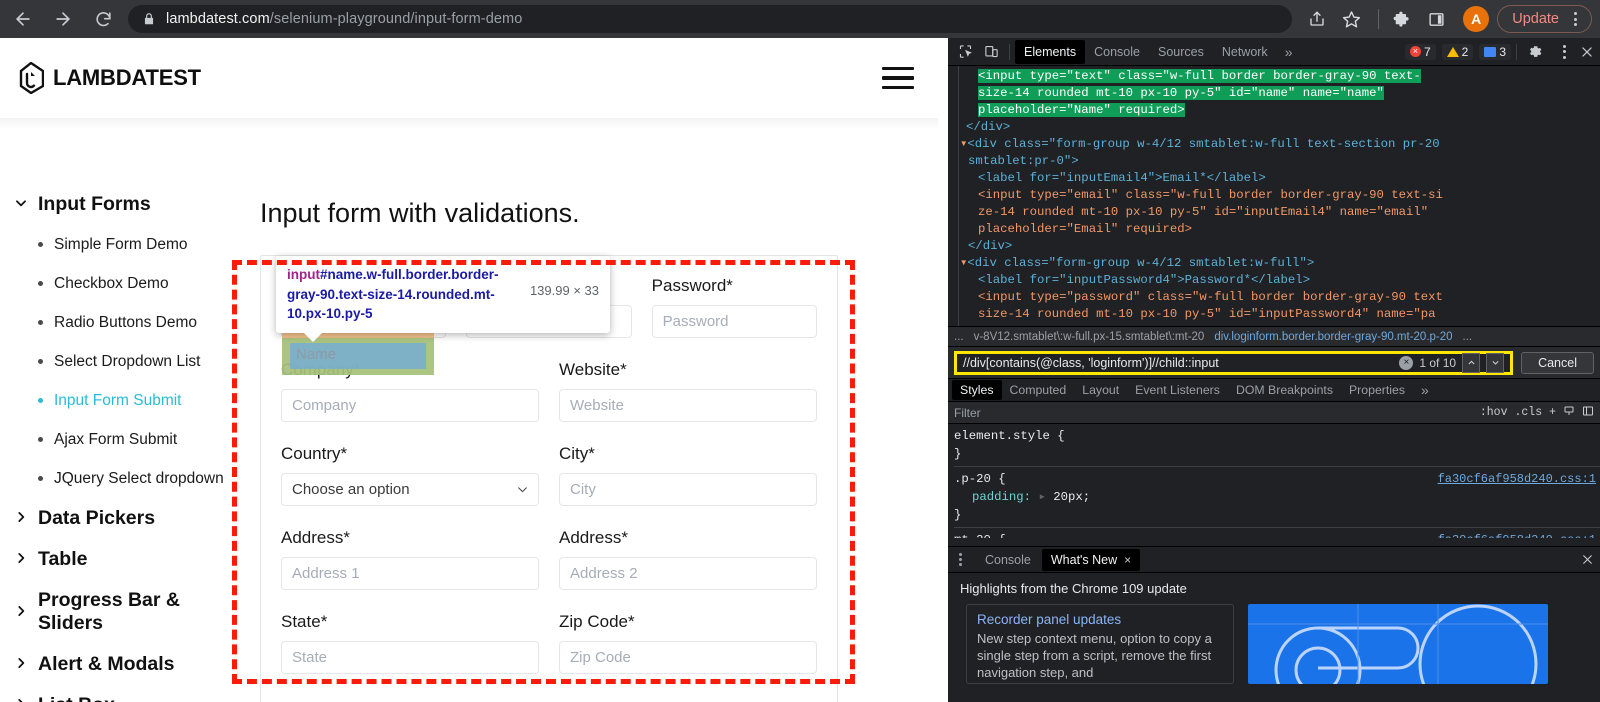  Describe the element at coordinates (965, 52) in the screenshot. I see `inspect-element-button` at that location.